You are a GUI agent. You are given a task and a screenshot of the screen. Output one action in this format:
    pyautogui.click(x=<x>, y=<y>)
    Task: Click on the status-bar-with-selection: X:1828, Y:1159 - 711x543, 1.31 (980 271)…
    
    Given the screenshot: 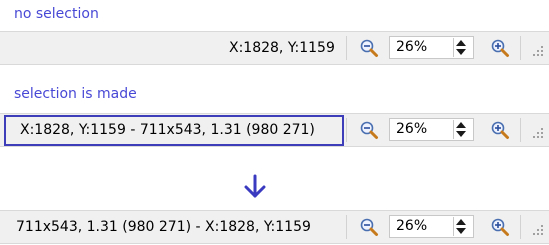 What is the action you would take?
    pyautogui.click(x=274, y=130)
    